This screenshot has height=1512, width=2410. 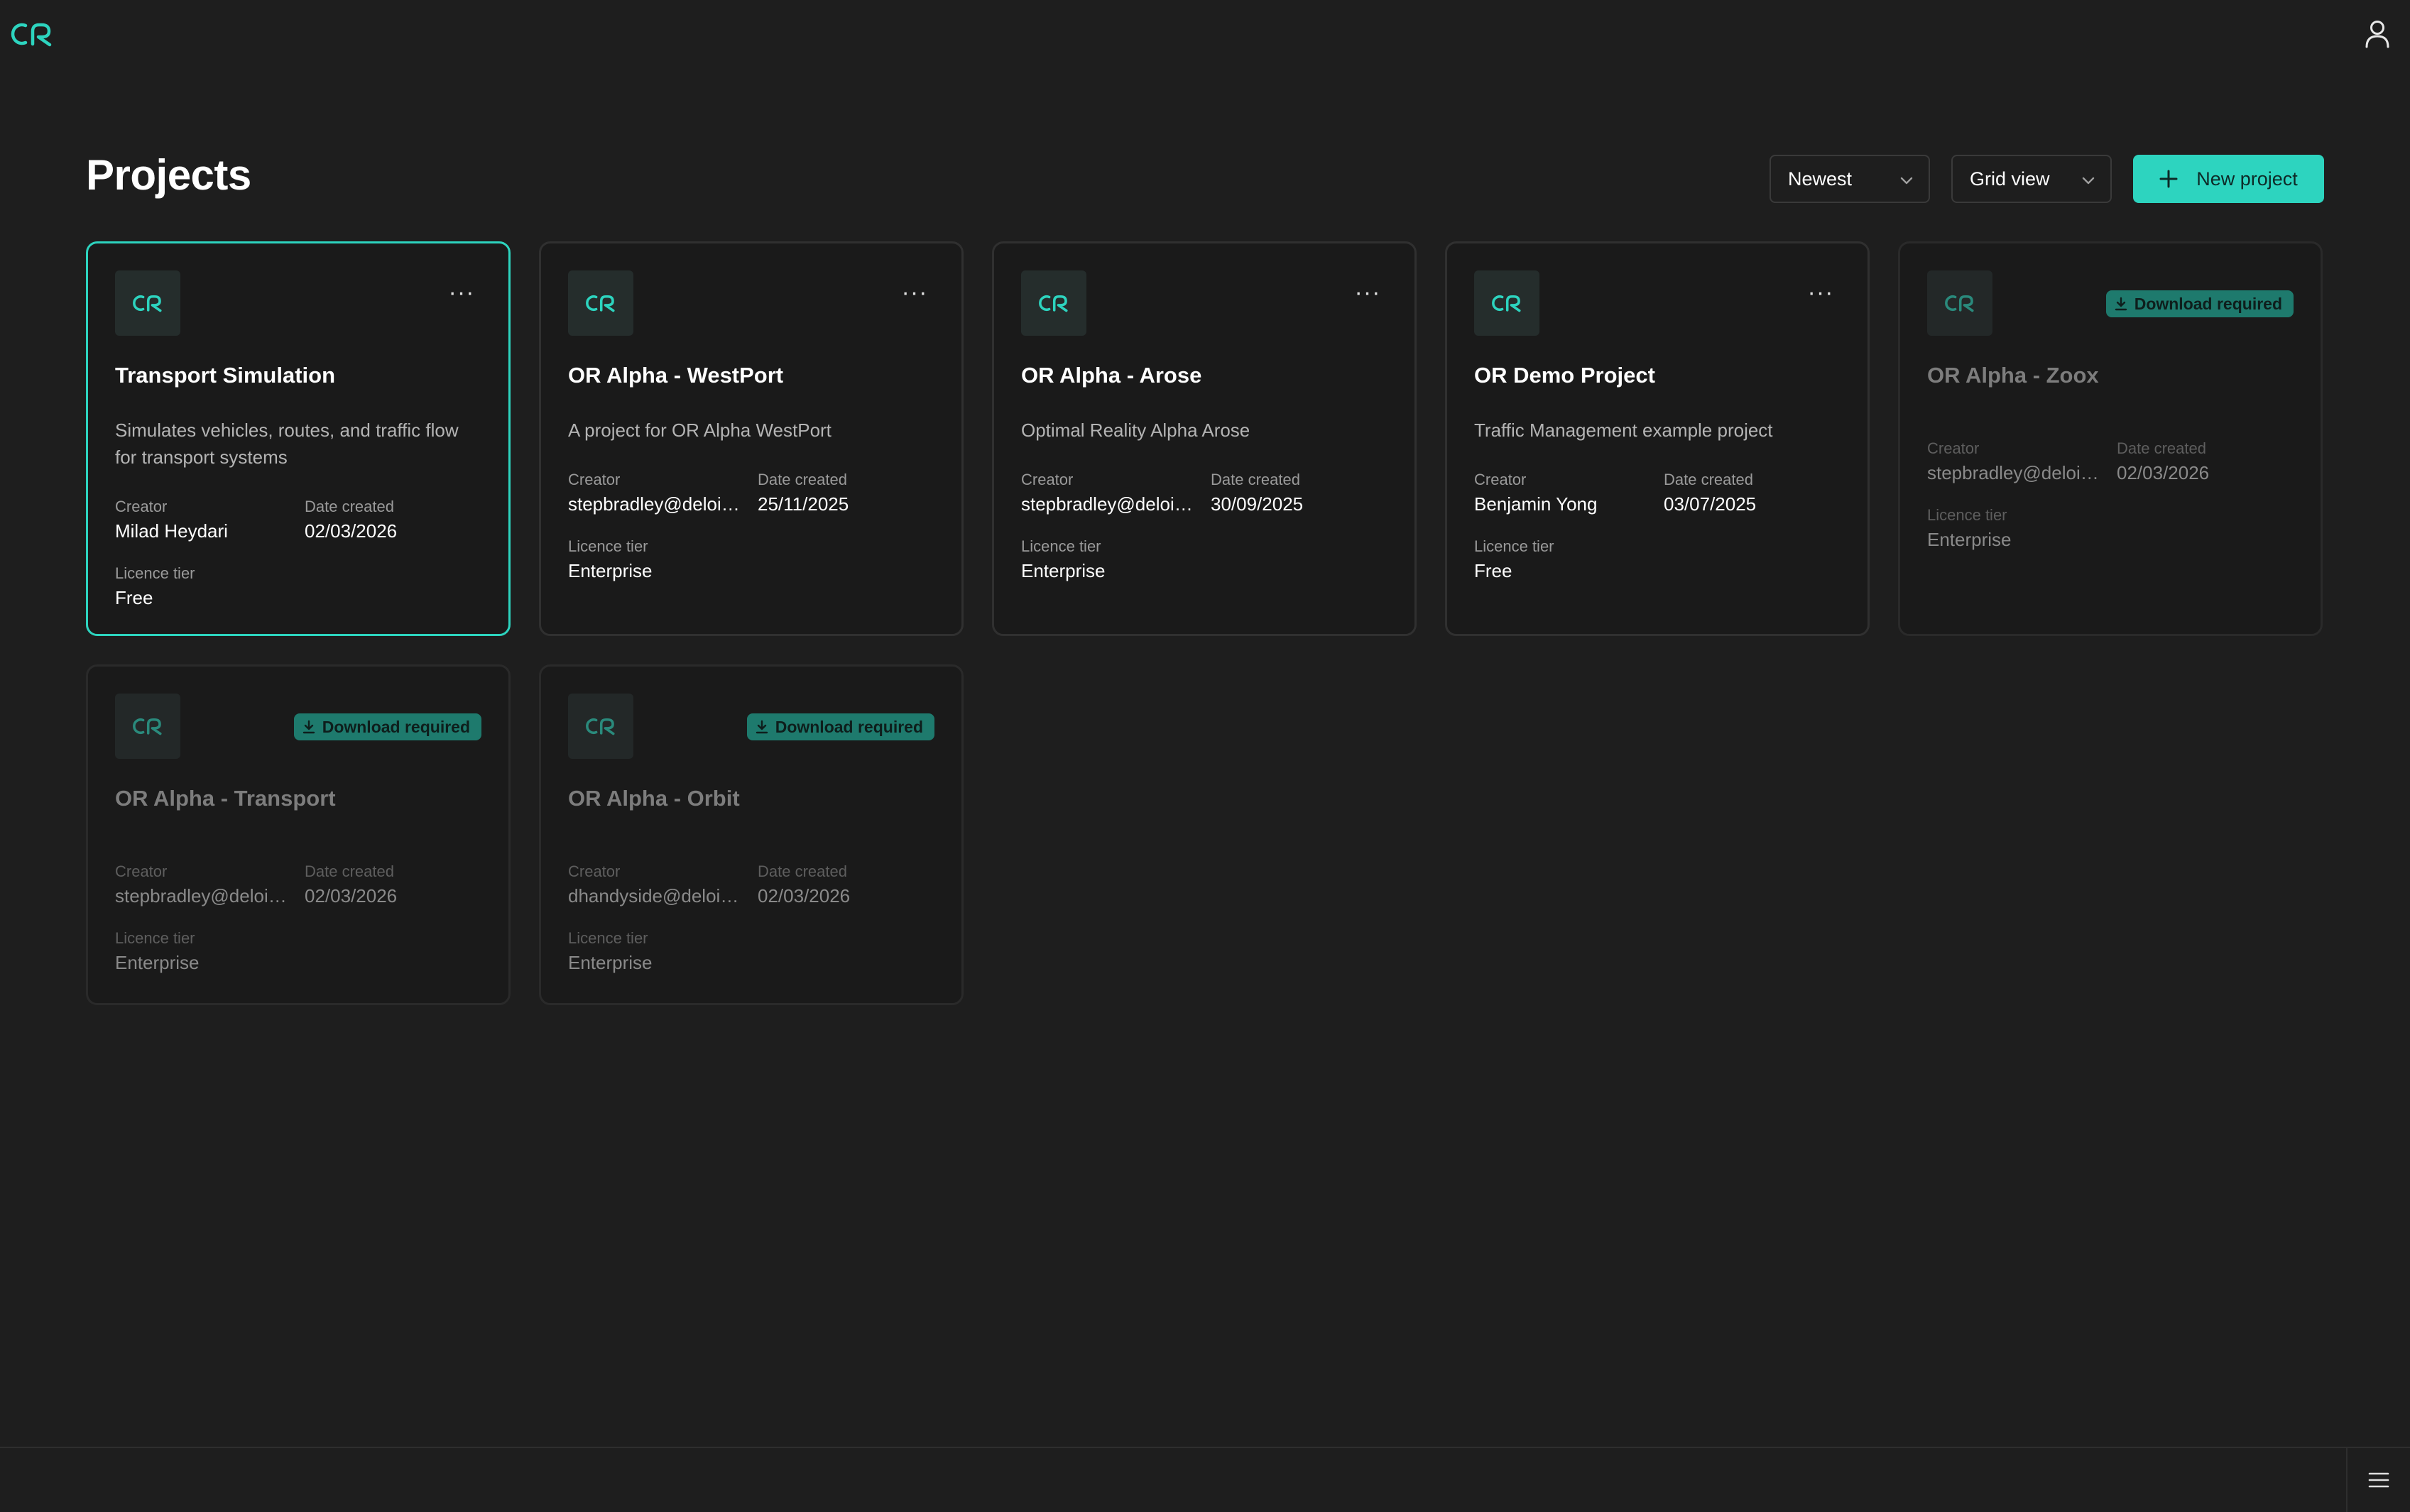 I want to click on creator-value: Milad Heydari, so click(x=171, y=531).